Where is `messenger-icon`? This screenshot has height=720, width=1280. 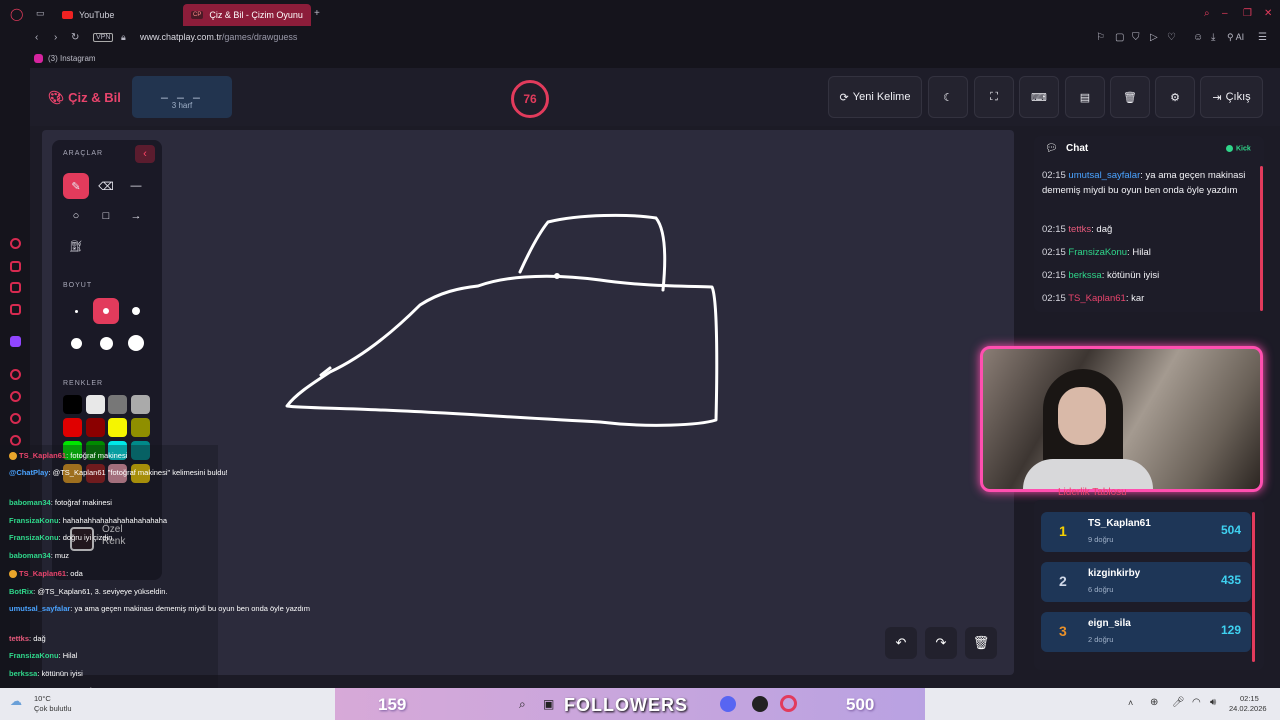 messenger-icon is located at coordinates (15, 243).